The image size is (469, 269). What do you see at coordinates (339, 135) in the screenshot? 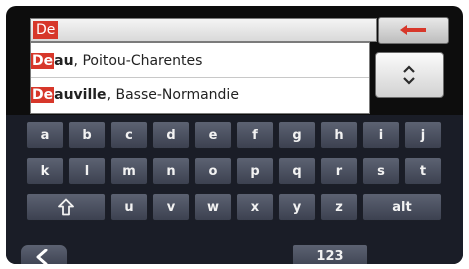
I see `key-h: h` at bounding box center [339, 135].